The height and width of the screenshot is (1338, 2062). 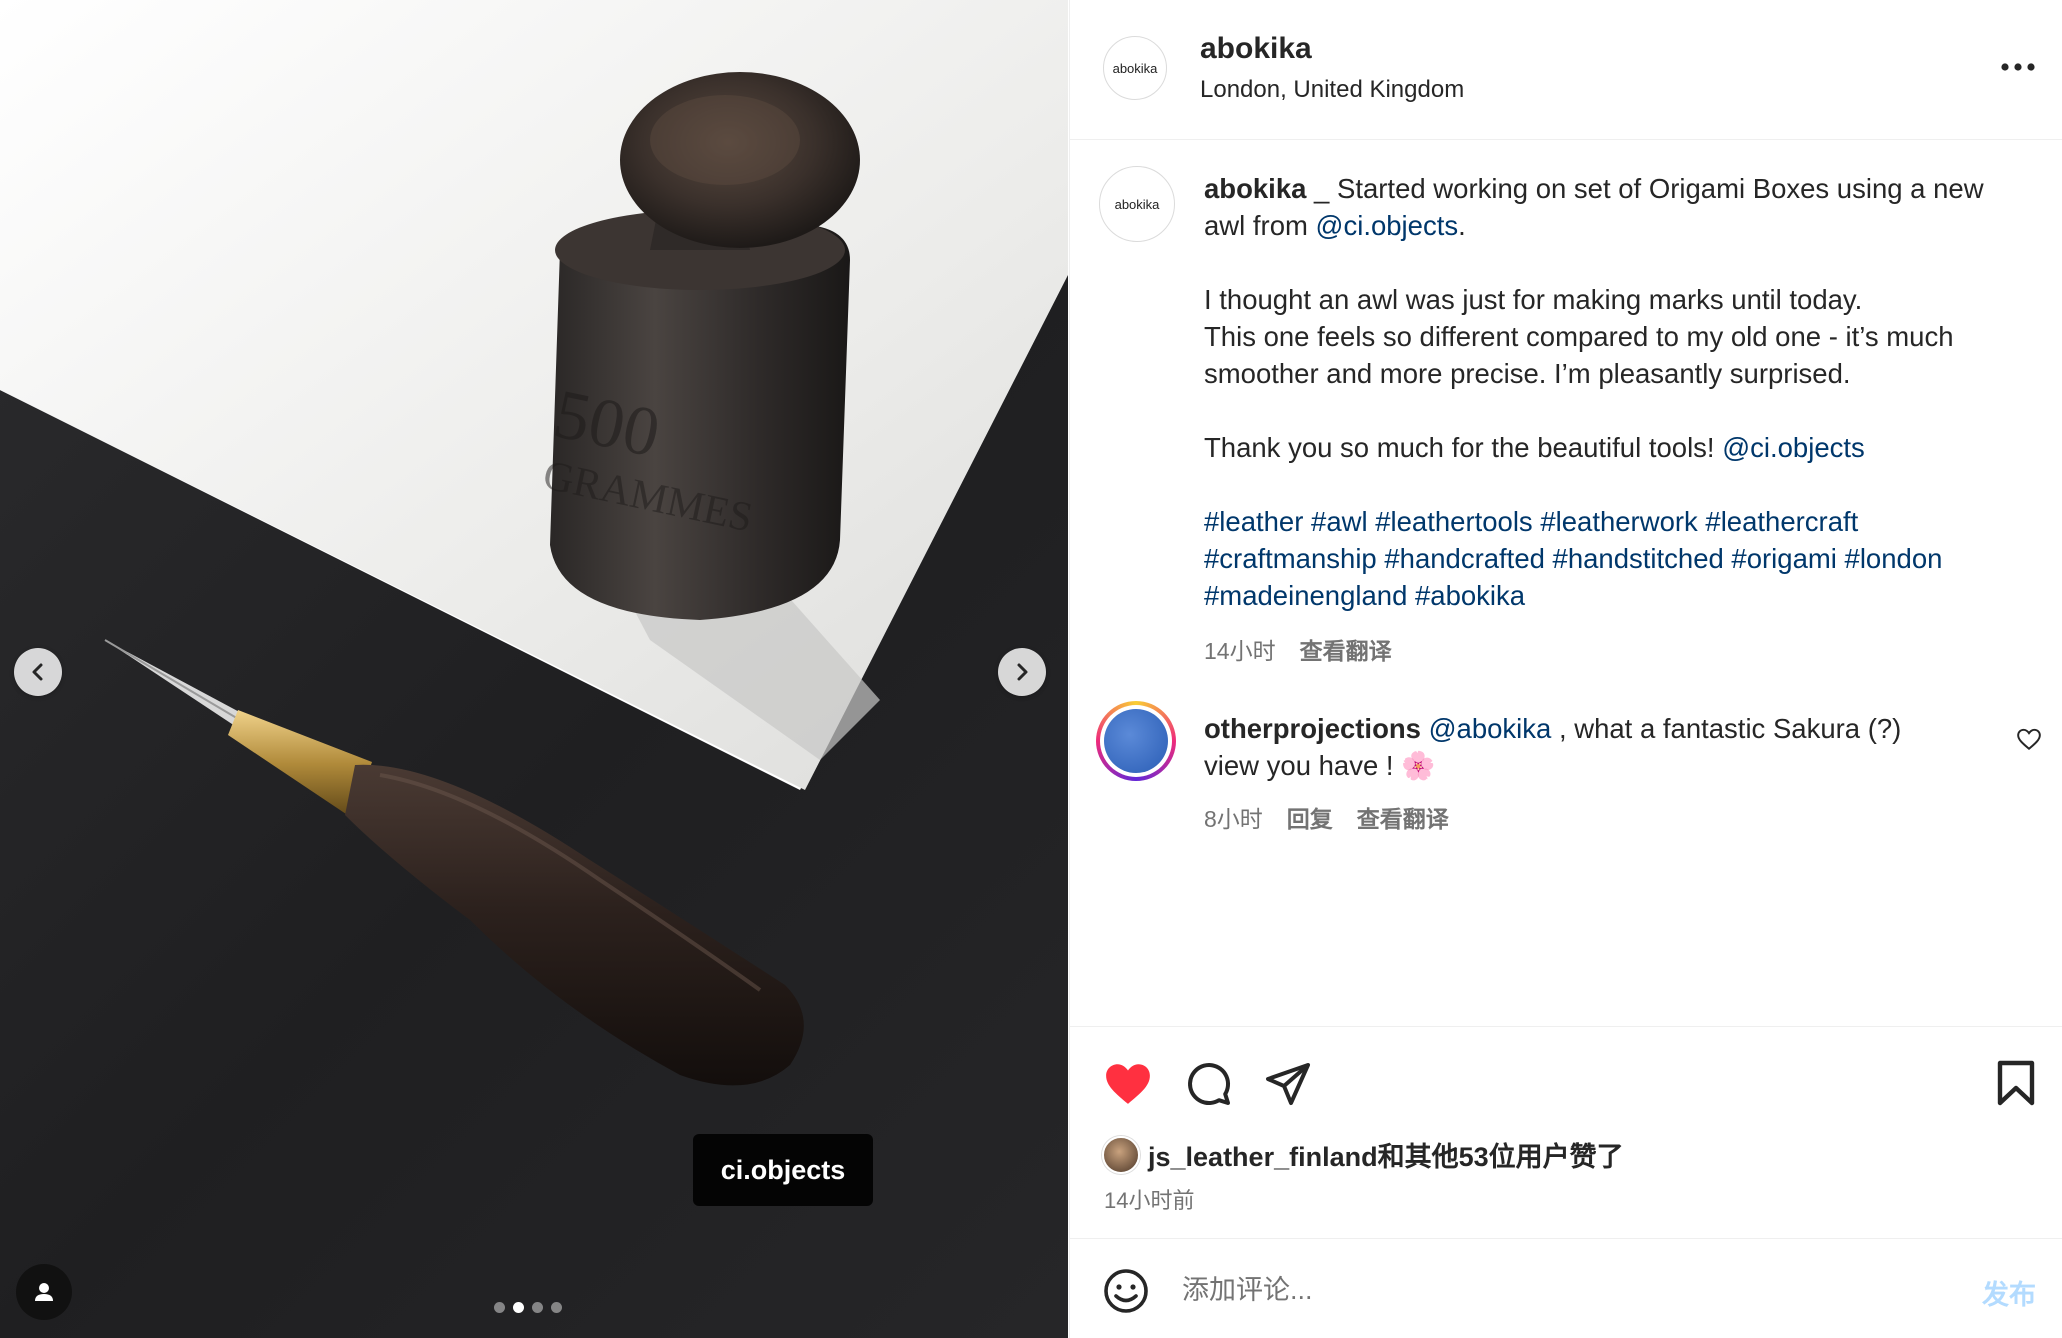 What do you see at coordinates (2029, 739) in the screenshot?
I see `comment-like-heart-icon` at bounding box center [2029, 739].